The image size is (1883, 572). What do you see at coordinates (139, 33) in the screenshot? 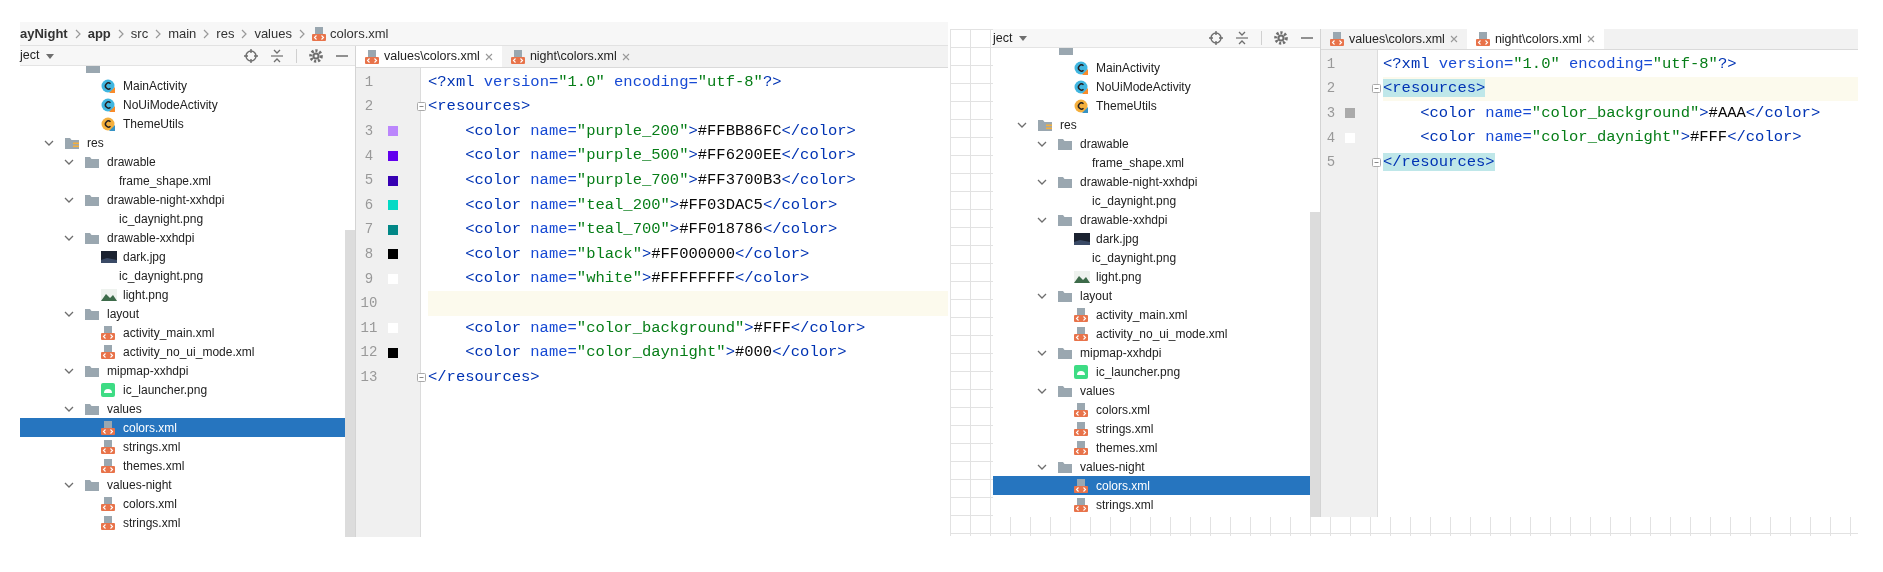
I see `breadcrumb-item: src` at bounding box center [139, 33].